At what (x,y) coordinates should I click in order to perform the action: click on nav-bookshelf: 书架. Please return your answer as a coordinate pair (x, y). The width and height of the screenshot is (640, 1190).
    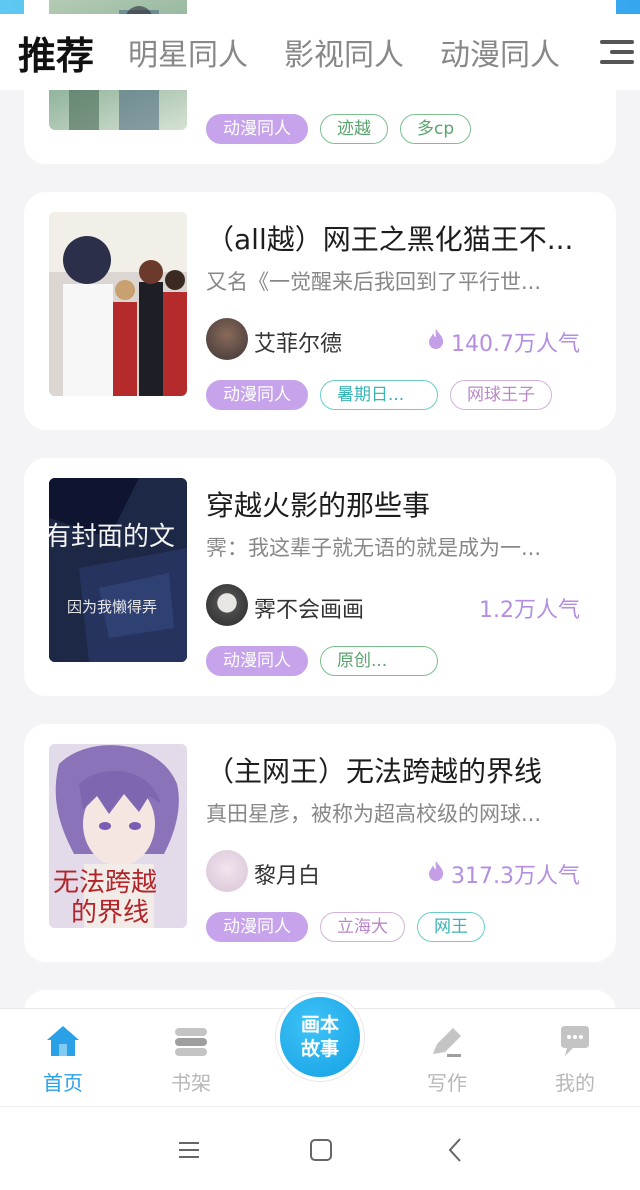
    Looking at the image, I should click on (191, 1058).